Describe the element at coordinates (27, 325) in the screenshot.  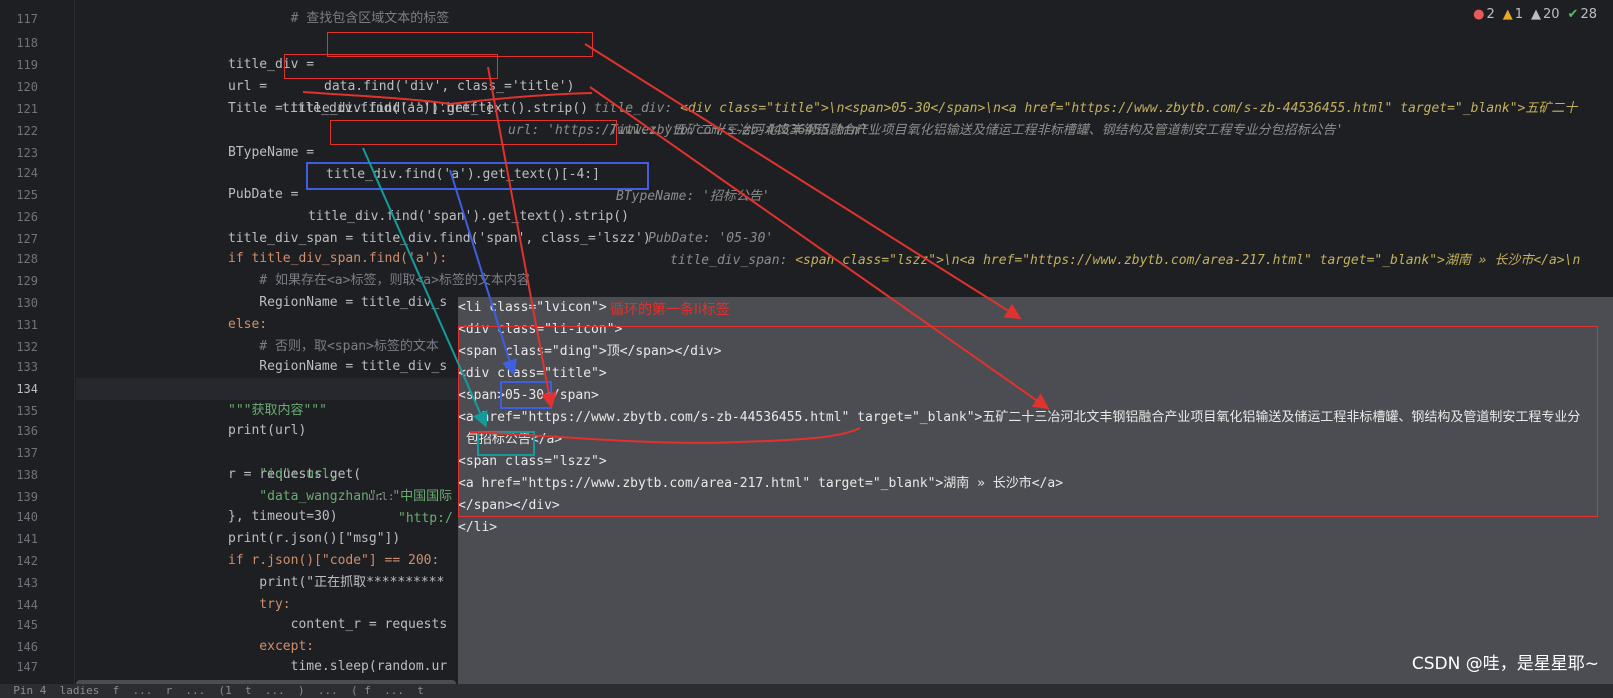
I see `line-number: 131` at that location.